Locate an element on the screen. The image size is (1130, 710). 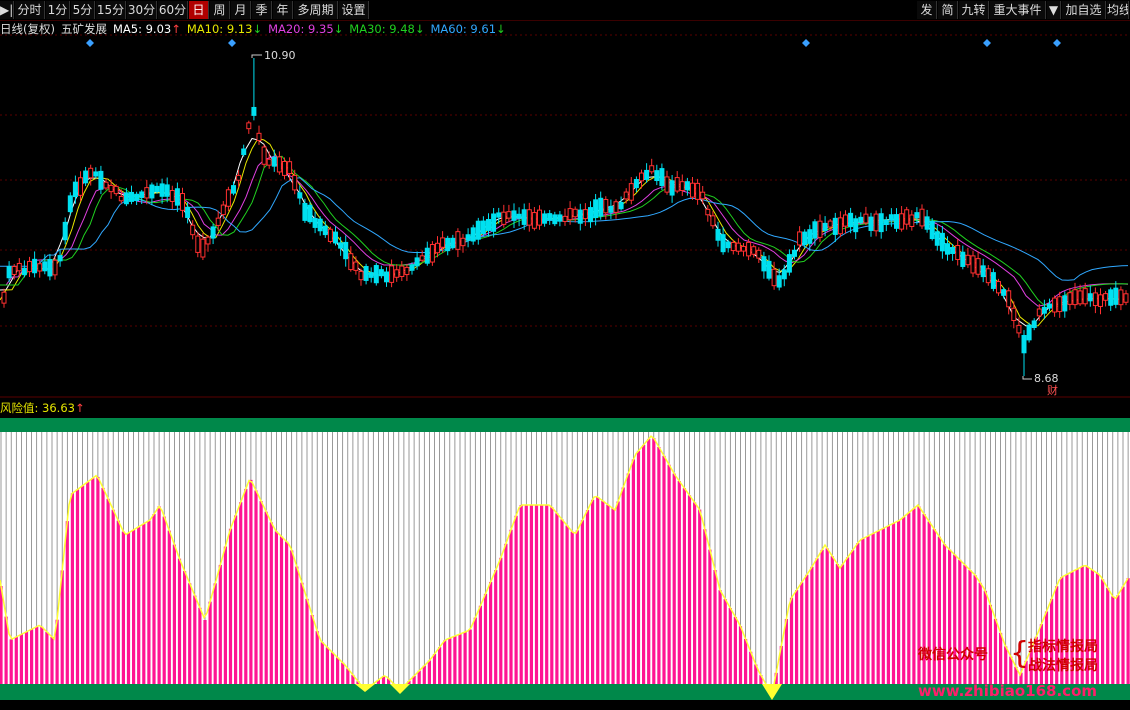
btn-add-watchlist: 加自选 is located at coordinates (1084, 10).